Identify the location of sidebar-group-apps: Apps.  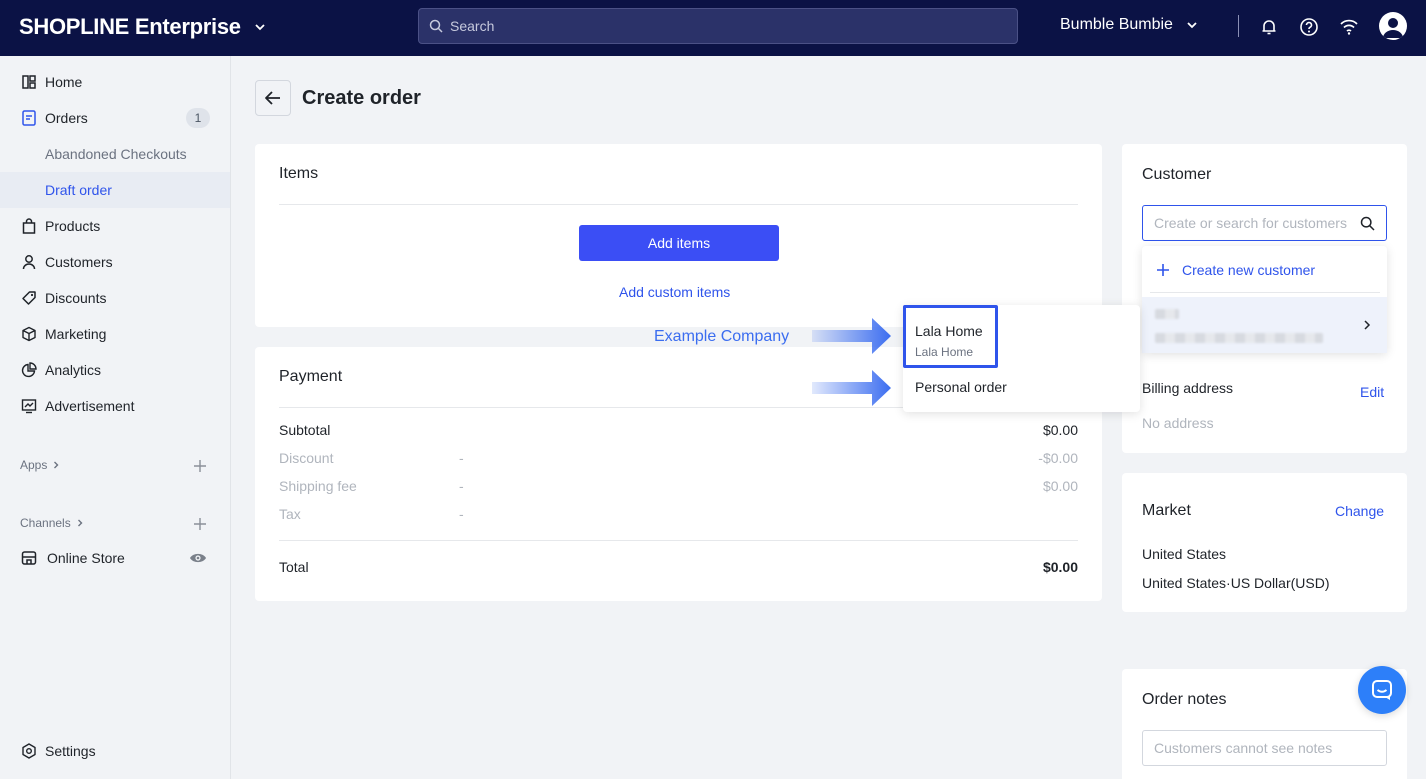
(40, 465).